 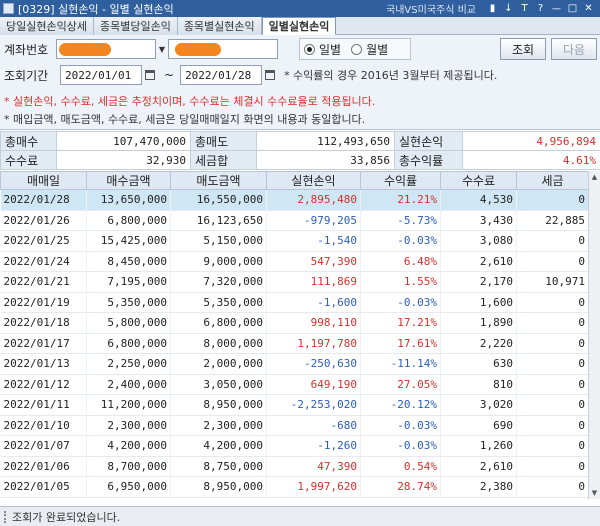 What do you see at coordinates (219, 26) in the screenshot?
I see `tab-stock-realized: 종목별실현손익` at bounding box center [219, 26].